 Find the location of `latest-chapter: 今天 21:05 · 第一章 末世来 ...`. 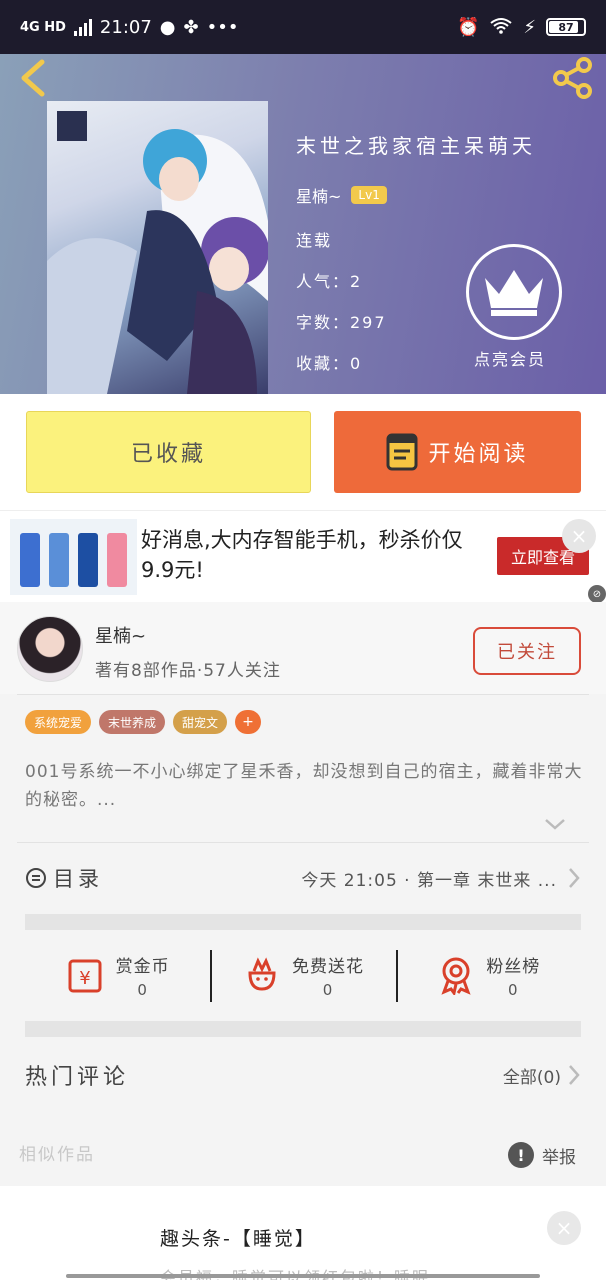

latest-chapter: 今天 21:05 · 第一章 末世来 ... is located at coordinates (429, 878).